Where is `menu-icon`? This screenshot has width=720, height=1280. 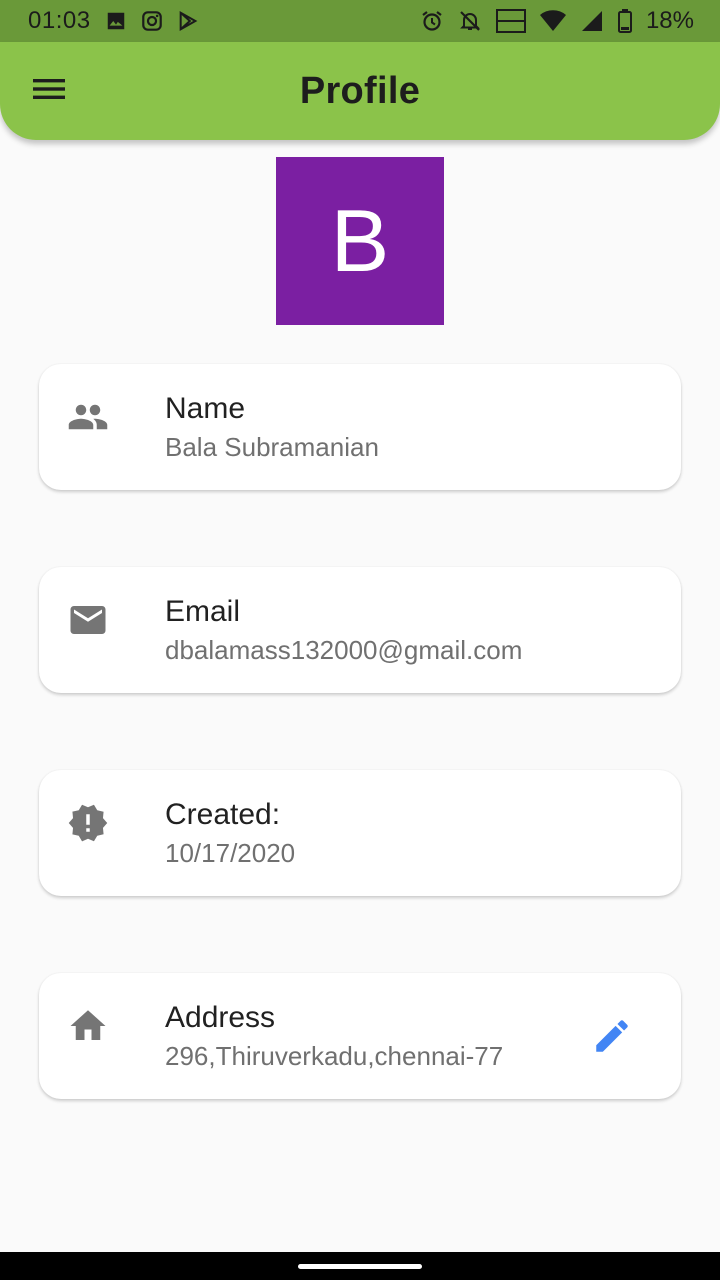 menu-icon is located at coordinates (49, 91).